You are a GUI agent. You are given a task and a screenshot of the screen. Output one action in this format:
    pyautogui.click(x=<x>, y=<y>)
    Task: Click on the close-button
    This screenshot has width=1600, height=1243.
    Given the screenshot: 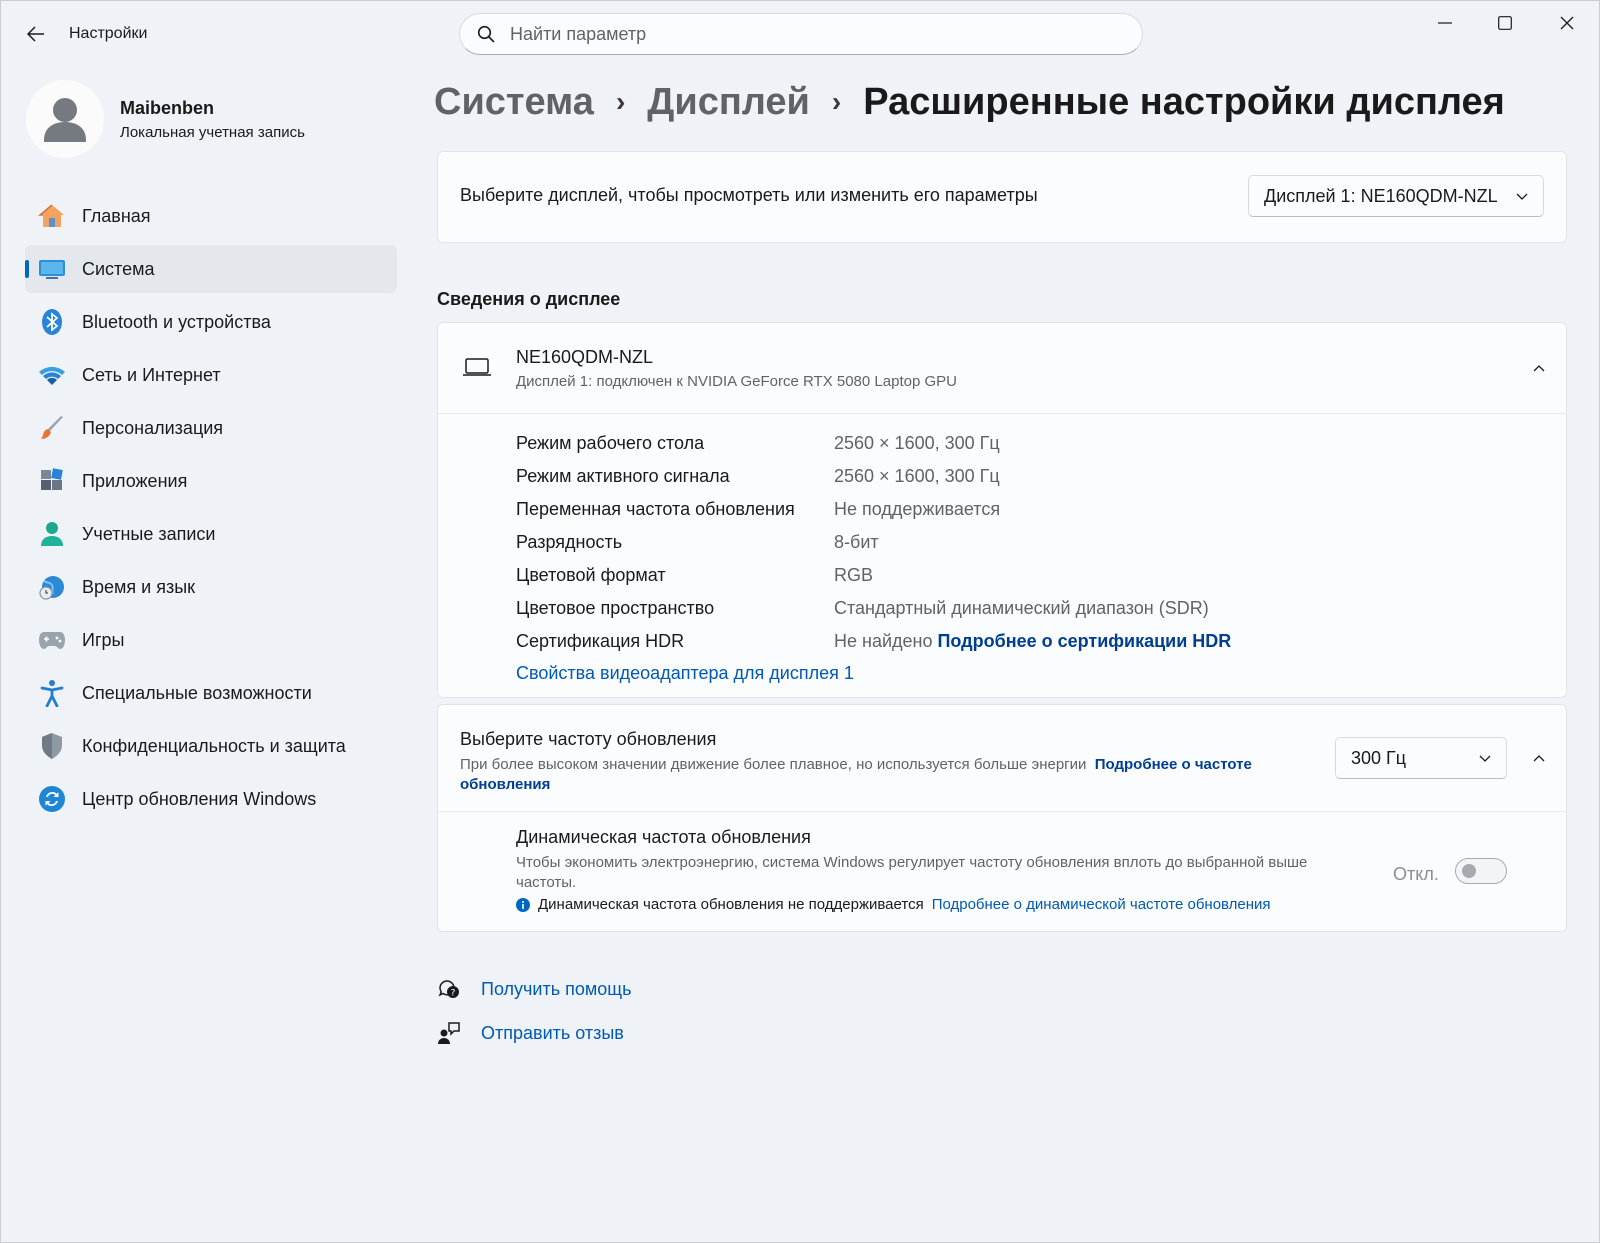 What is the action you would take?
    pyautogui.click(x=1567, y=23)
    